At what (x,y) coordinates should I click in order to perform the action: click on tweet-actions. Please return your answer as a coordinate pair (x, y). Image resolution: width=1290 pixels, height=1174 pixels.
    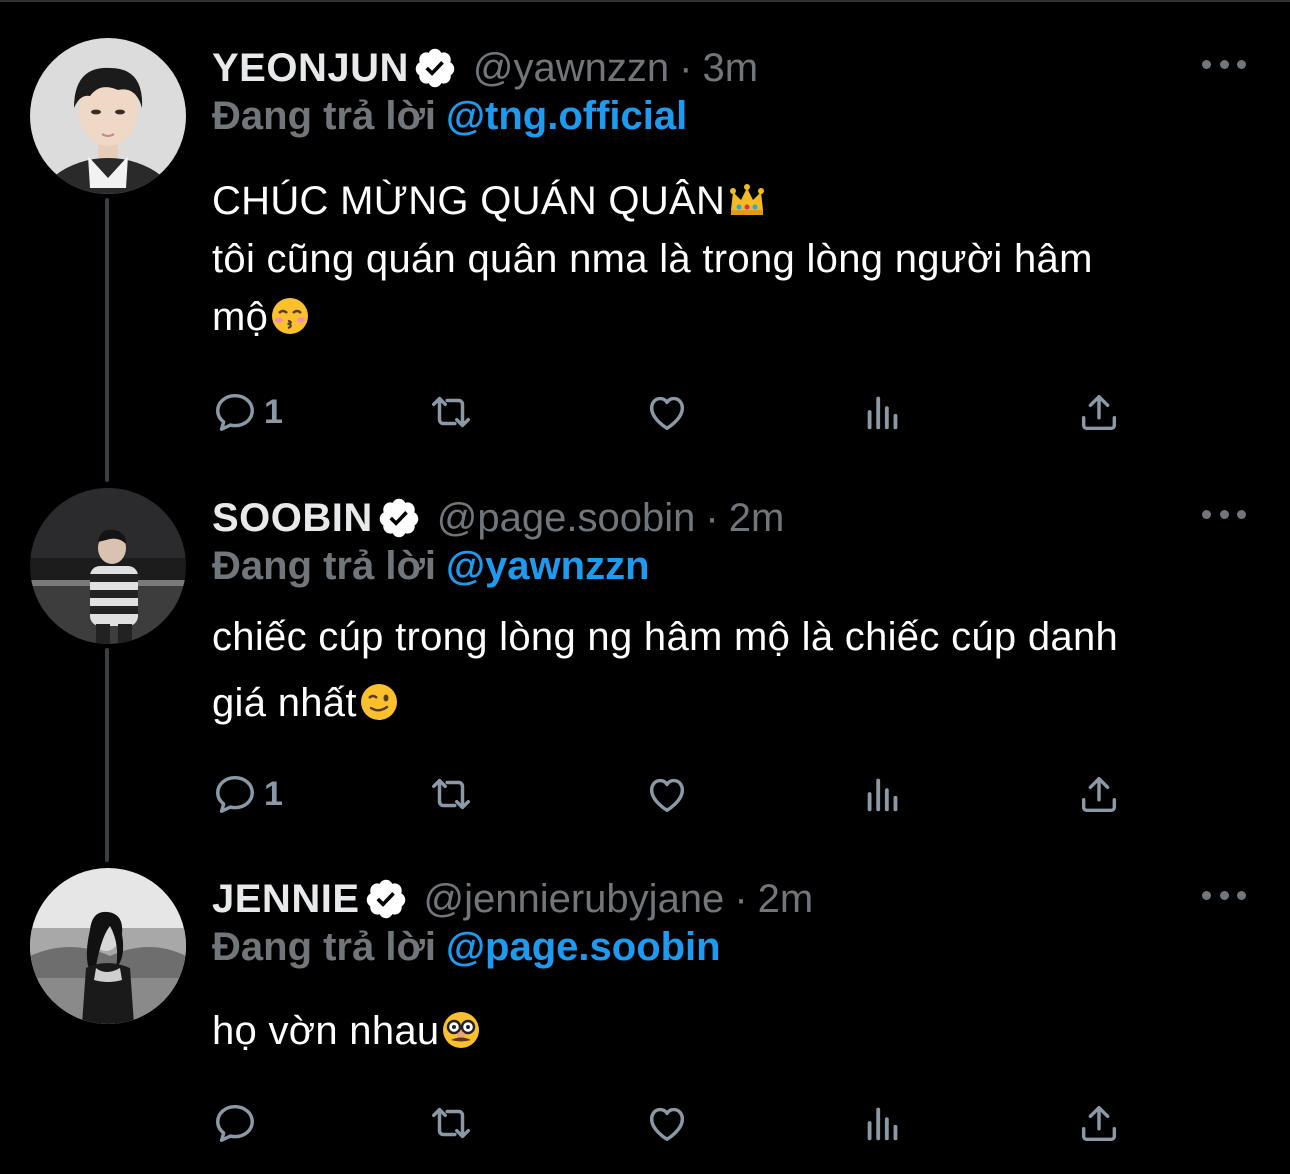
    Looking at the image, I should click on (645, 1123).